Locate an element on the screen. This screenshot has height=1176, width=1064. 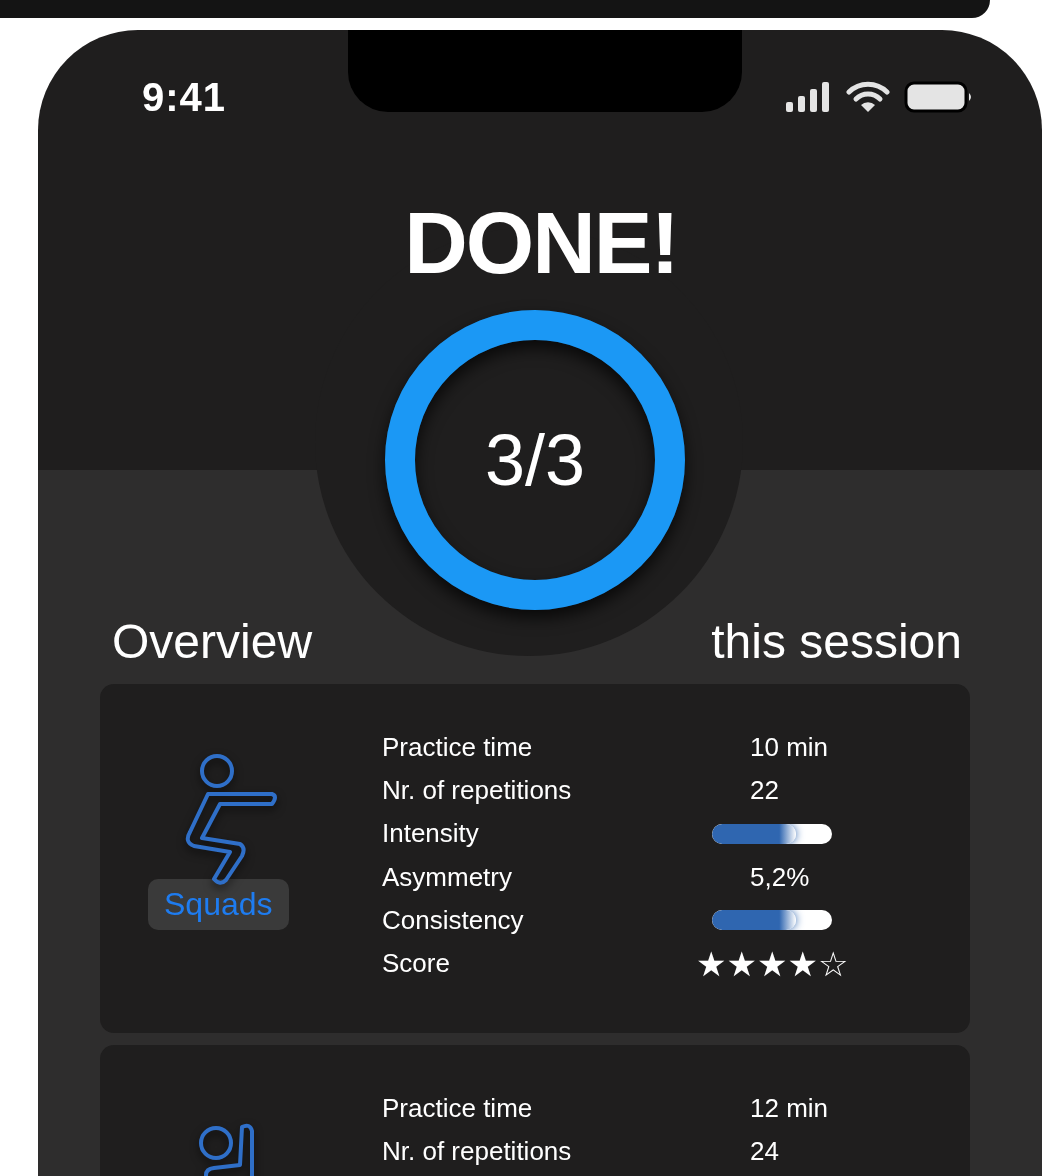
done-heading: DONE! is located at coordinates (541, 243).